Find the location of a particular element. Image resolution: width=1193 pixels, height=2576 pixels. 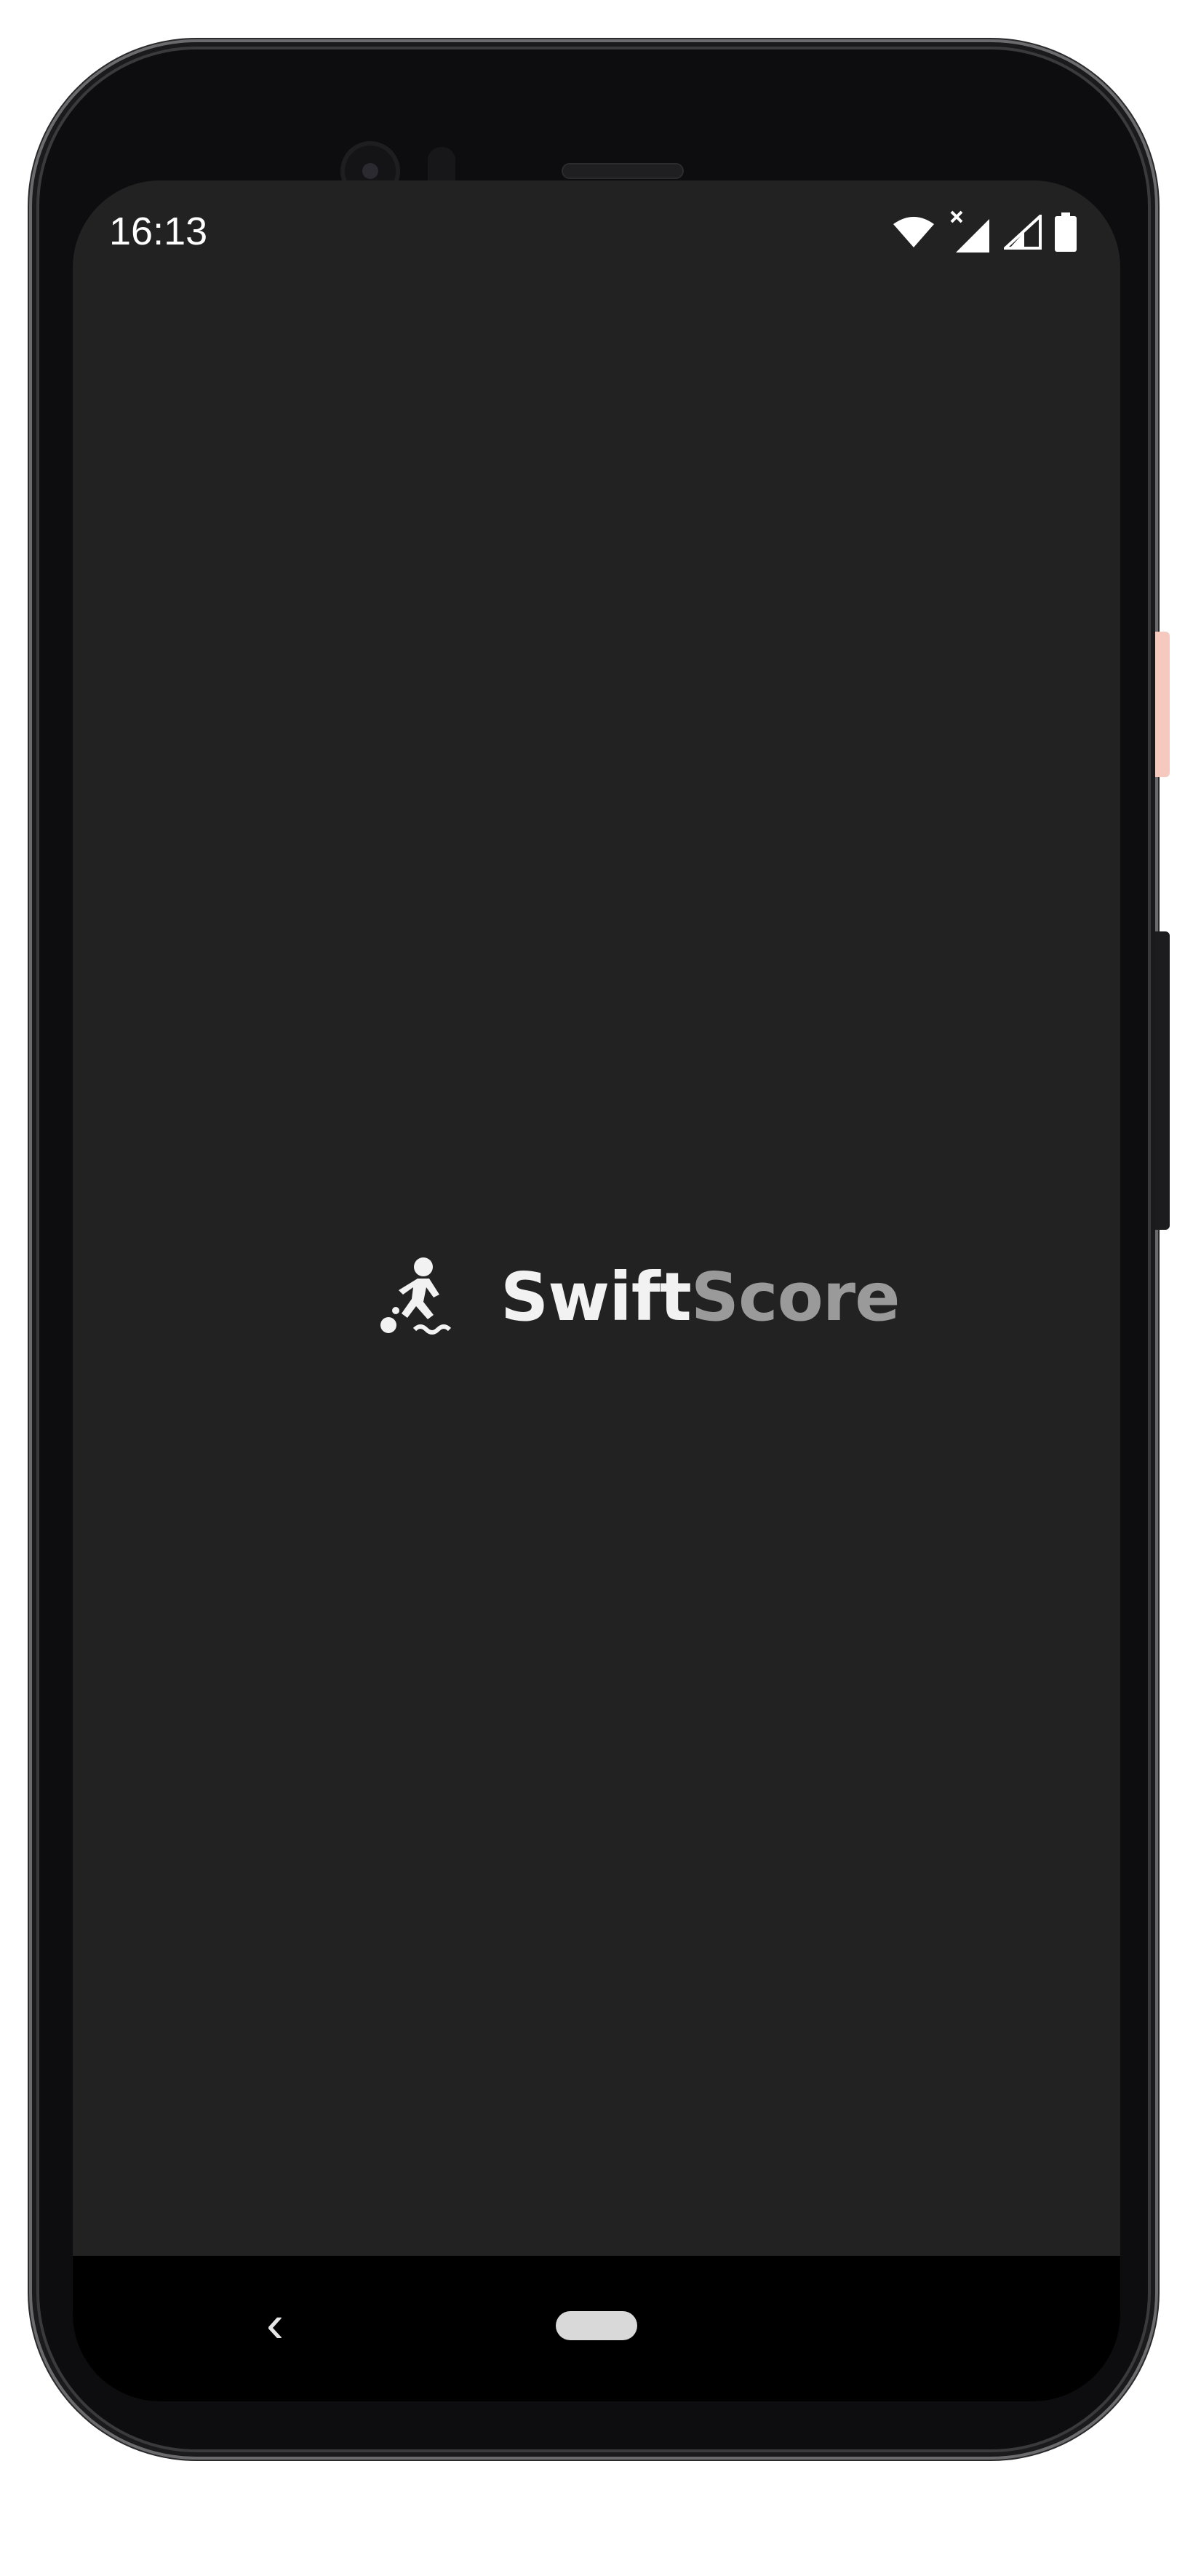

status-time: 16:13 is located at coordinates (158, 231).